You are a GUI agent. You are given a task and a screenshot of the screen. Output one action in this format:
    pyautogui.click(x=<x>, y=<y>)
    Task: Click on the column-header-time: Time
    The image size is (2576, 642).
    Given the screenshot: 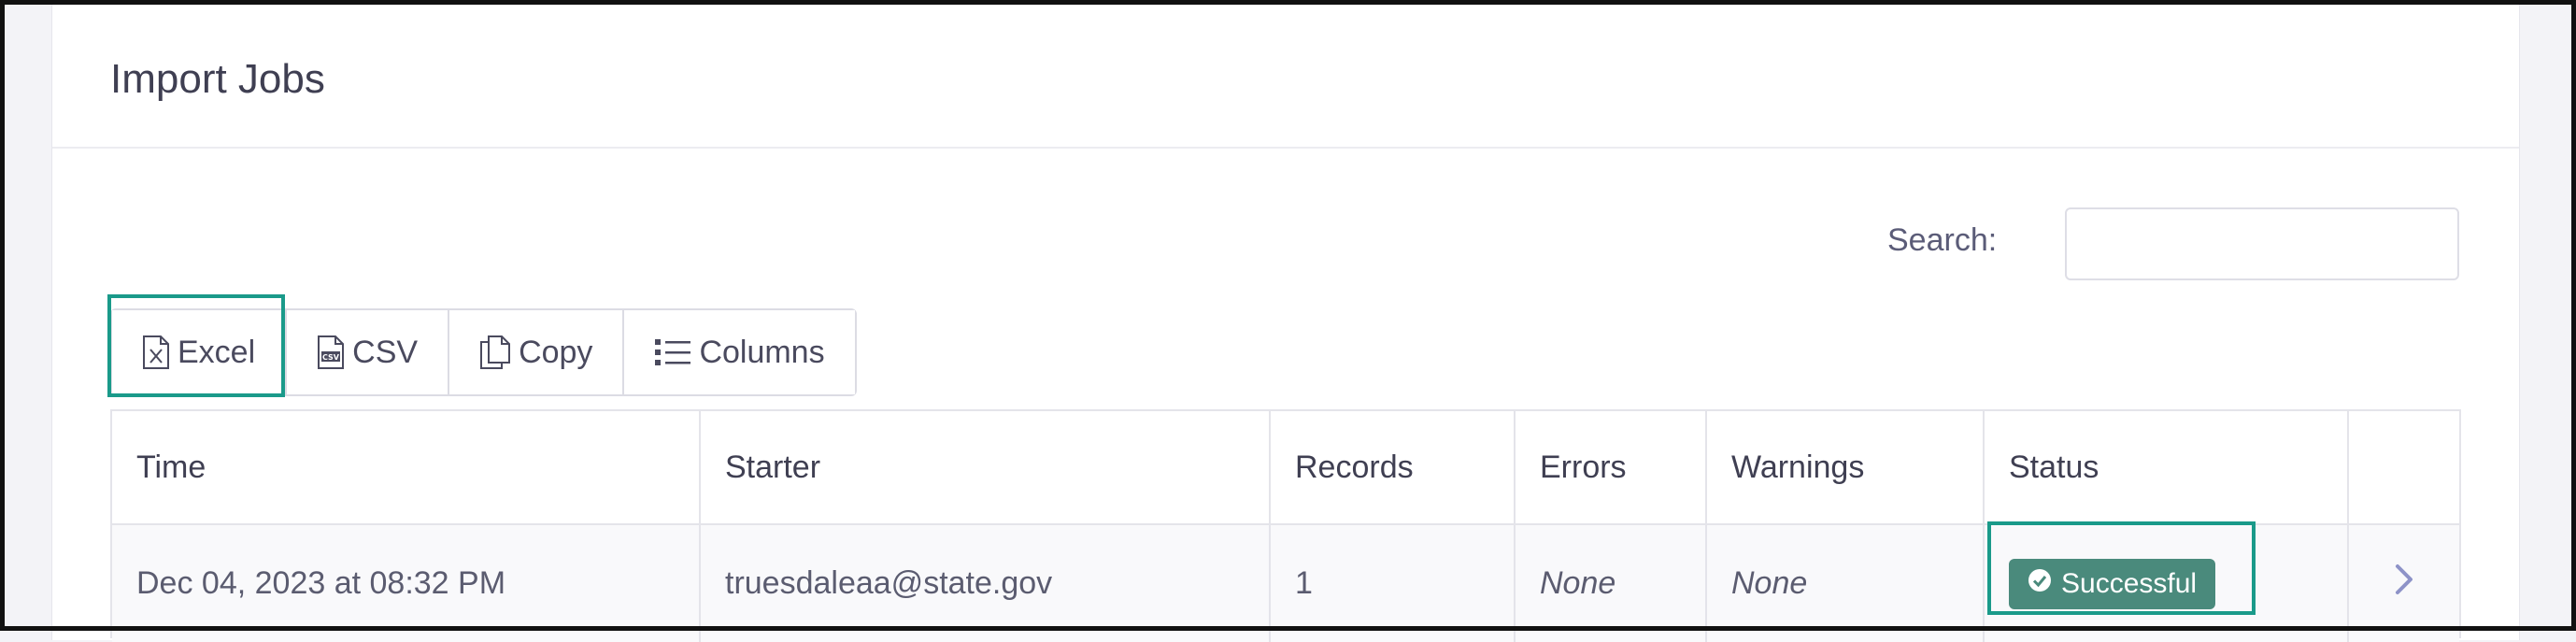 What is the action you would take?
    pyautogui.click(x=406, y=467)
    